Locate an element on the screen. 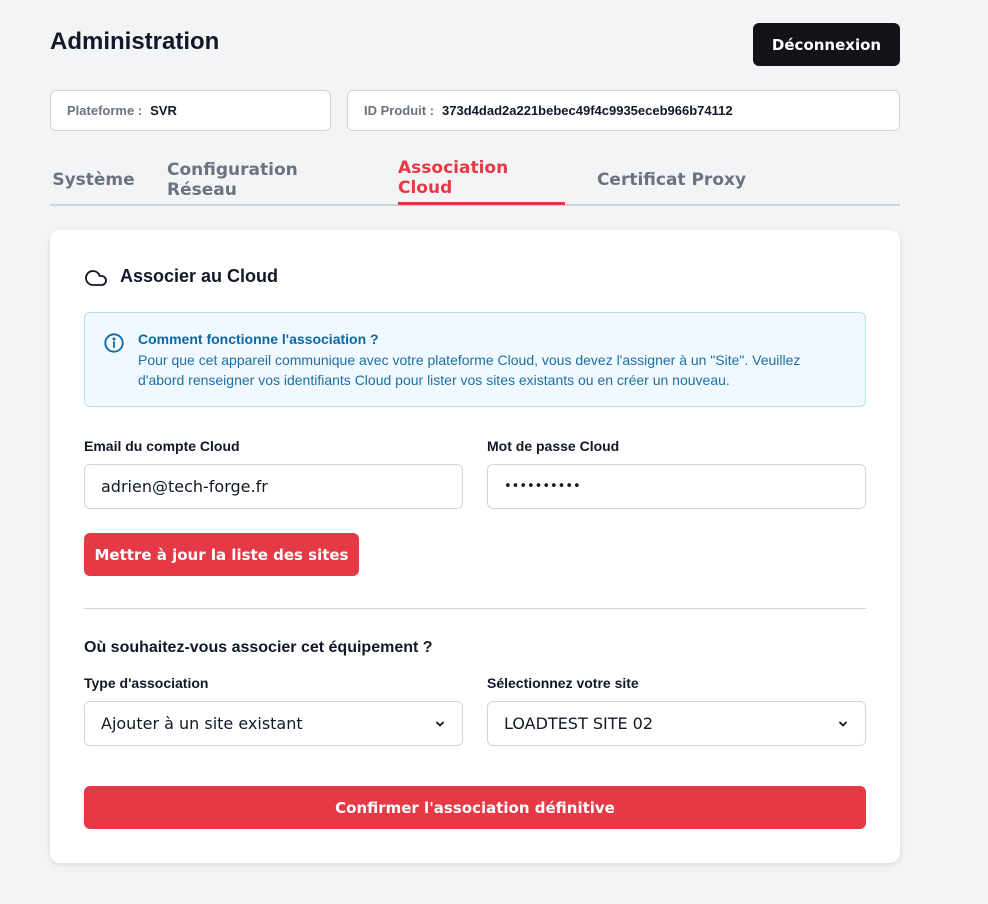 The image size is (988, 904). cloud-icon is located at coordinates (96, 278).